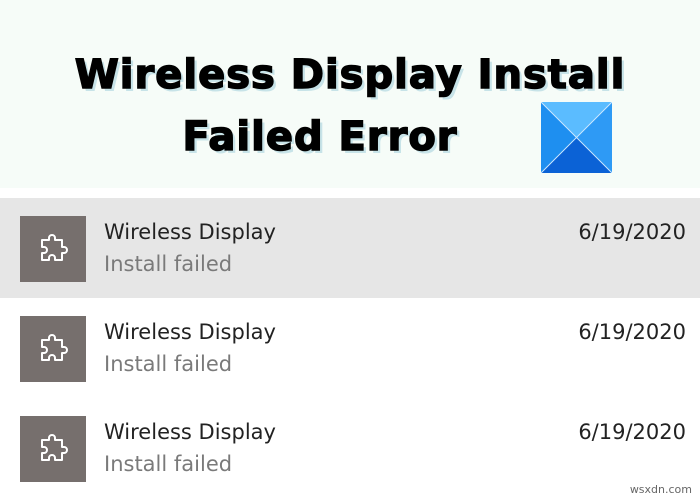  I want to click on banner-title-line-1: Wireless Display Install, so click(350, 75).